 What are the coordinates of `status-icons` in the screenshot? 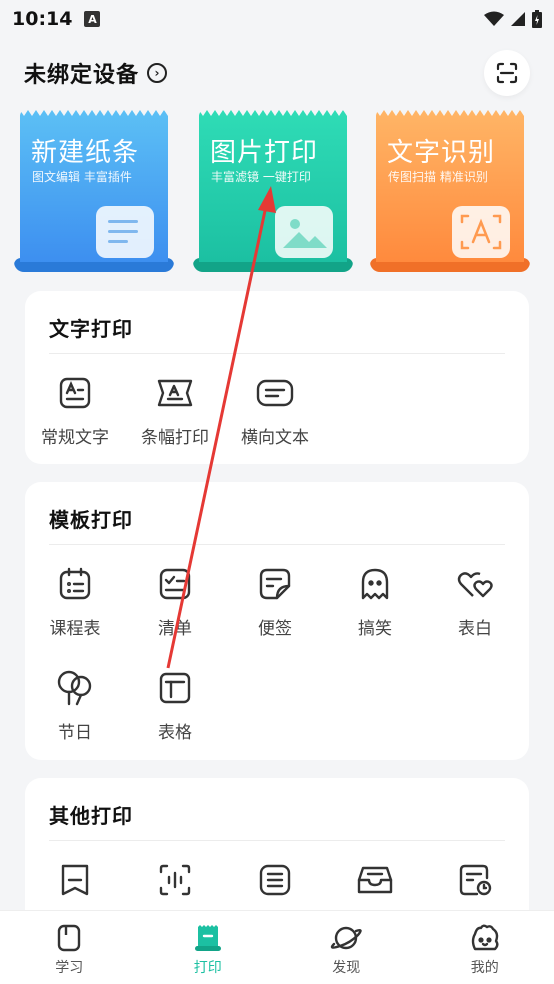 It's located at (513, 19).